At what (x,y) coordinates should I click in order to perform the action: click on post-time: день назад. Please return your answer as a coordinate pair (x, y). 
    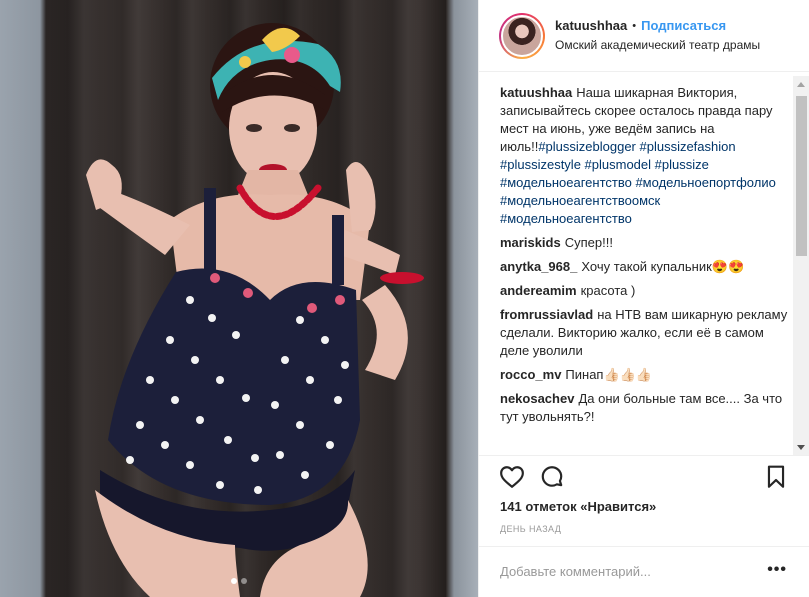
    Looking at the image, I should click on (530, 529).